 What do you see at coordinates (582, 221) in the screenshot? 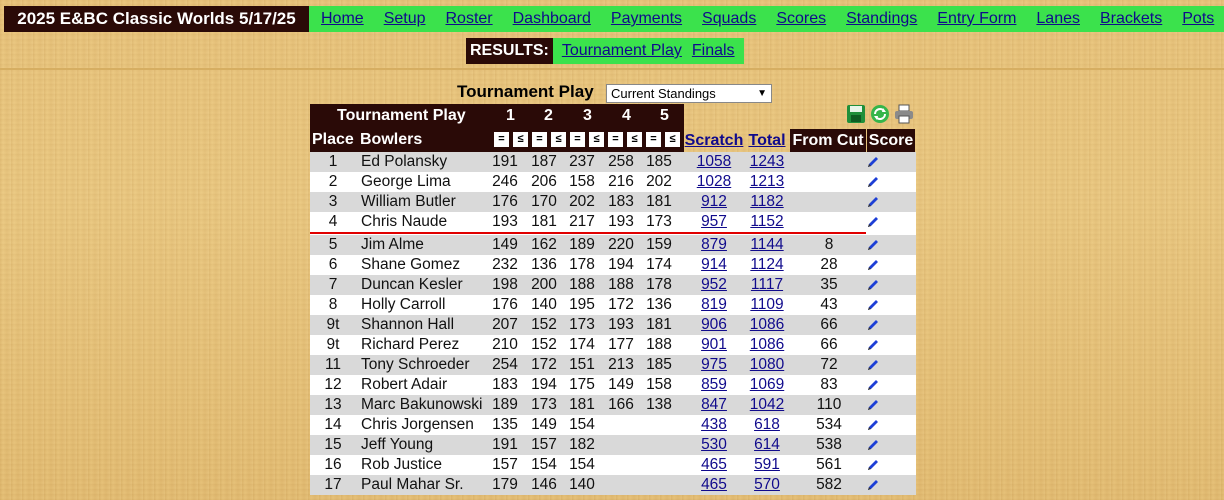
I see `game-3-score: 217` at bounding box center [582, 221].